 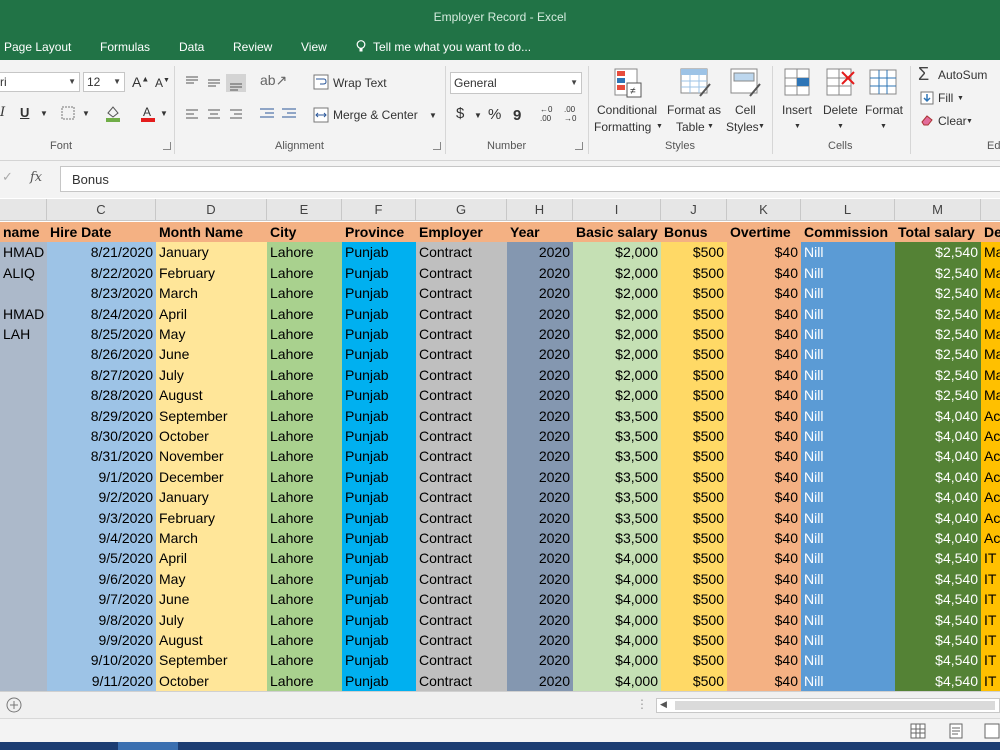 I want to click on header-cell: Commission, so click(x=848, y=232).